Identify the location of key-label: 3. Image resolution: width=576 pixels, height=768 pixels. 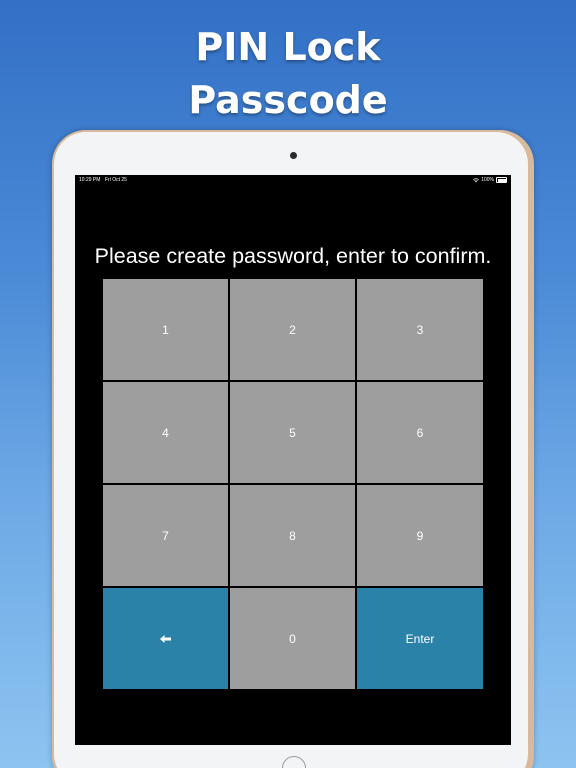
(420, 329).